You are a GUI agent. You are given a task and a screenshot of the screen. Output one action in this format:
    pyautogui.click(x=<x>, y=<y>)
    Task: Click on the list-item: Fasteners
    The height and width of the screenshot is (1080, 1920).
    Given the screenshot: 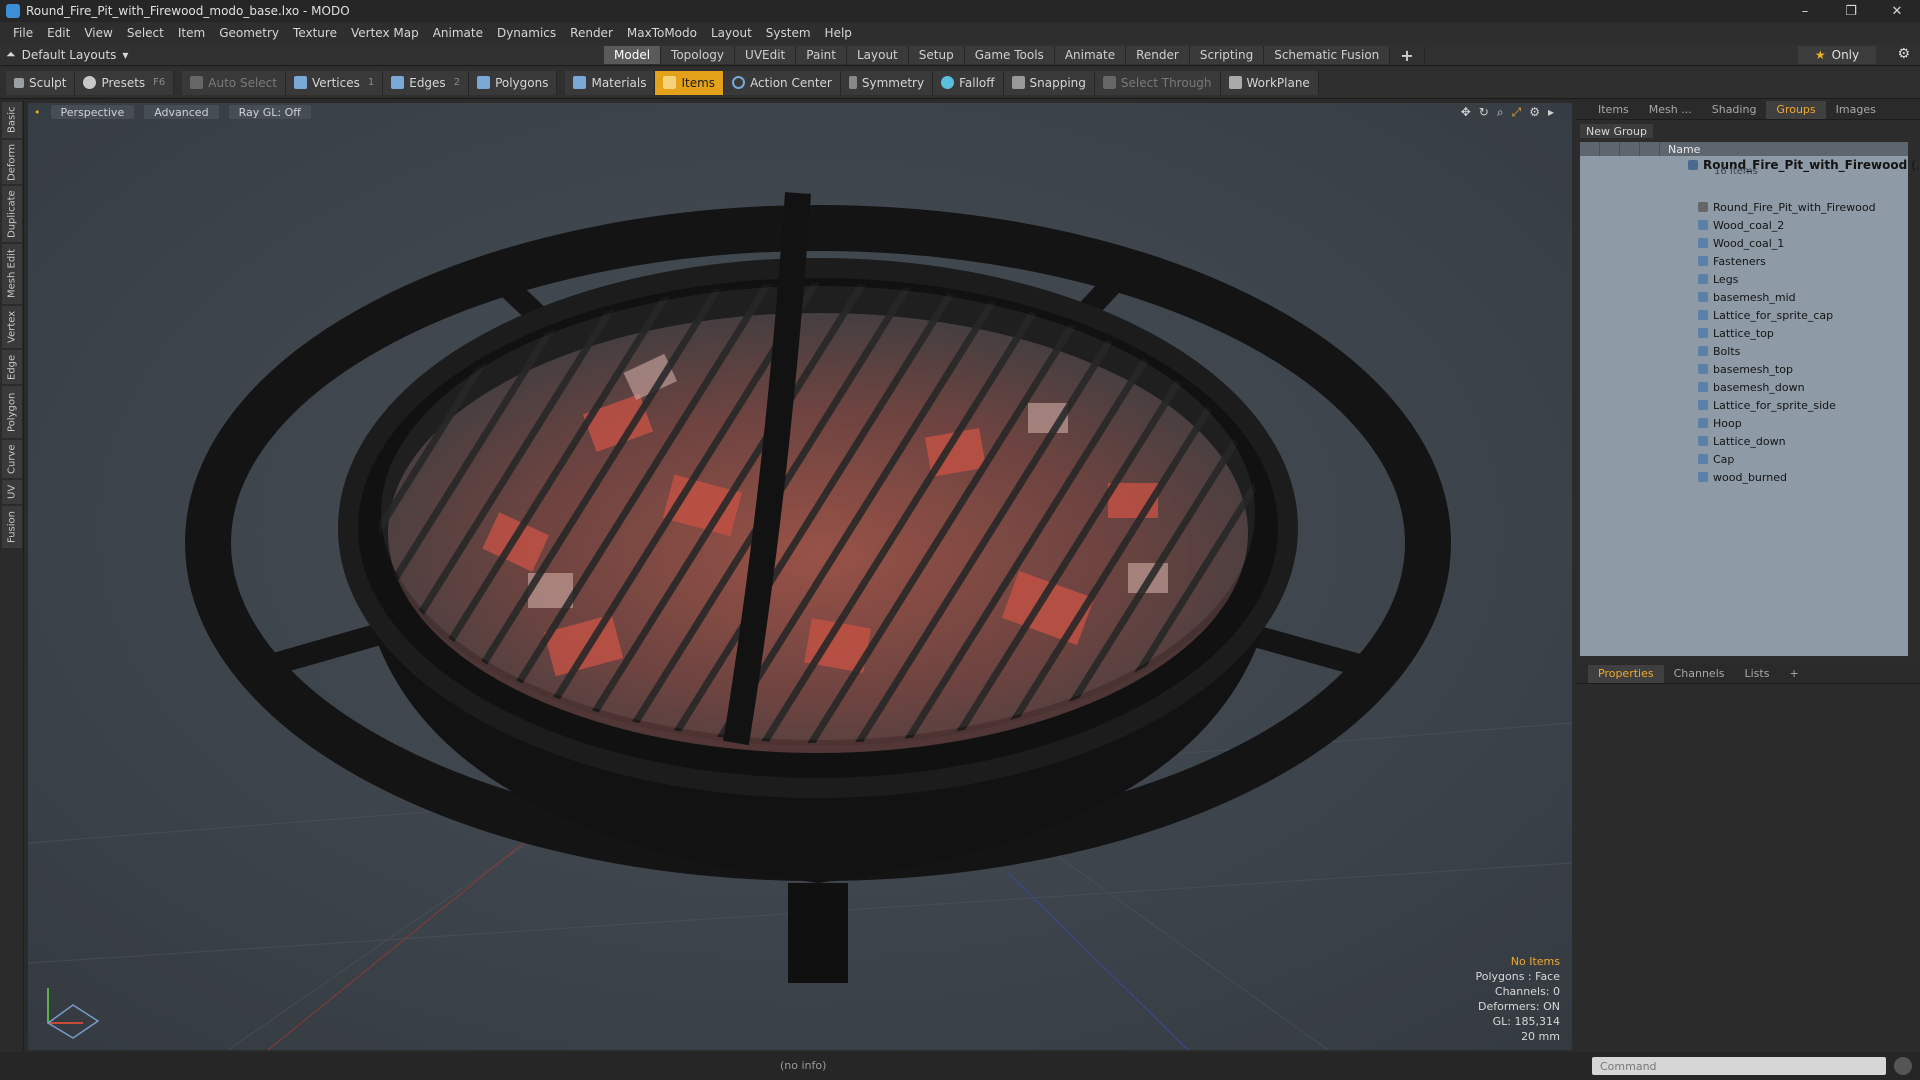 What is the action you would take?
    pyautogui.click(x=1732, y=261)
    